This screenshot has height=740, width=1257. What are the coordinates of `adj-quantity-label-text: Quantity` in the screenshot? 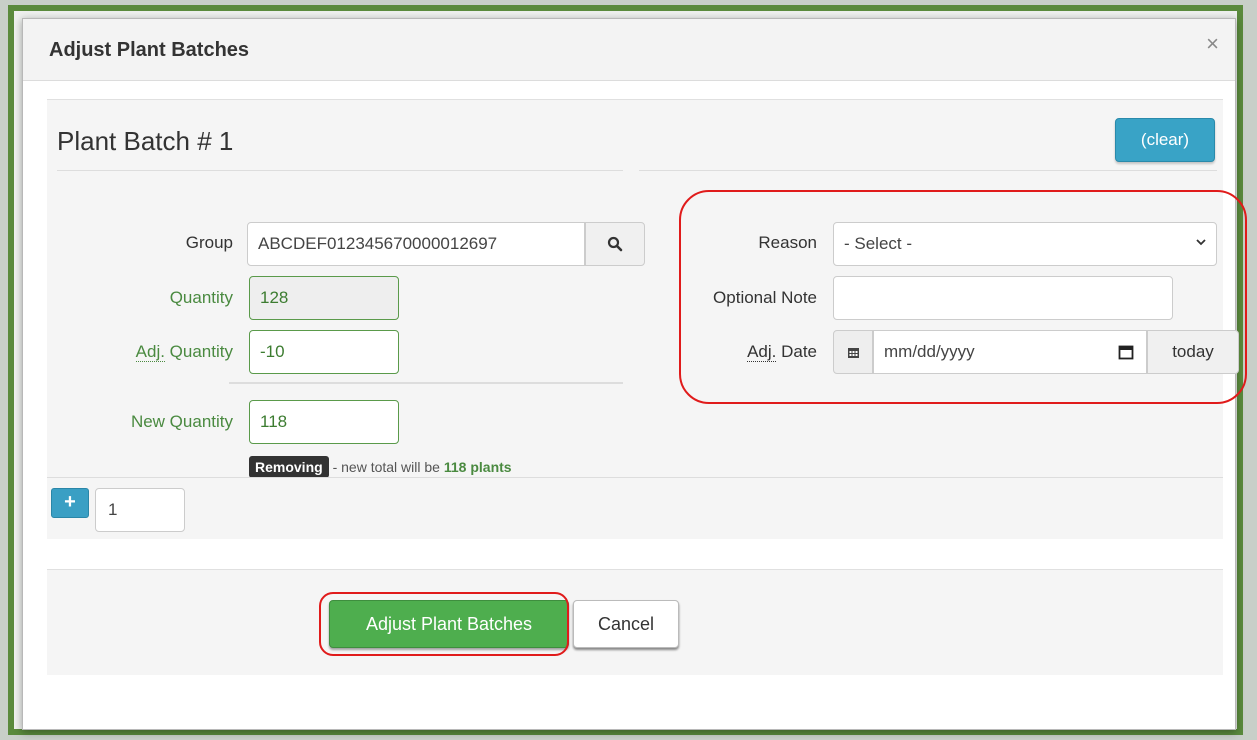 It's located at (198, 351).